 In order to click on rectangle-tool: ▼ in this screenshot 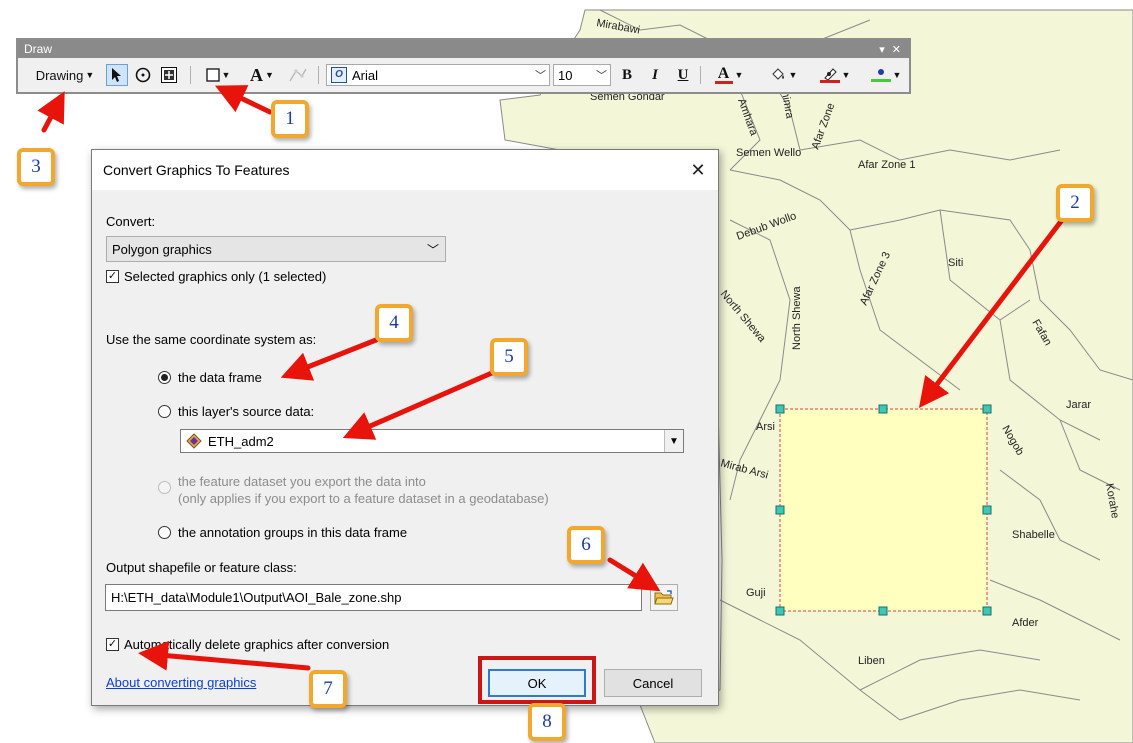, I will do `click(218, 75)`.